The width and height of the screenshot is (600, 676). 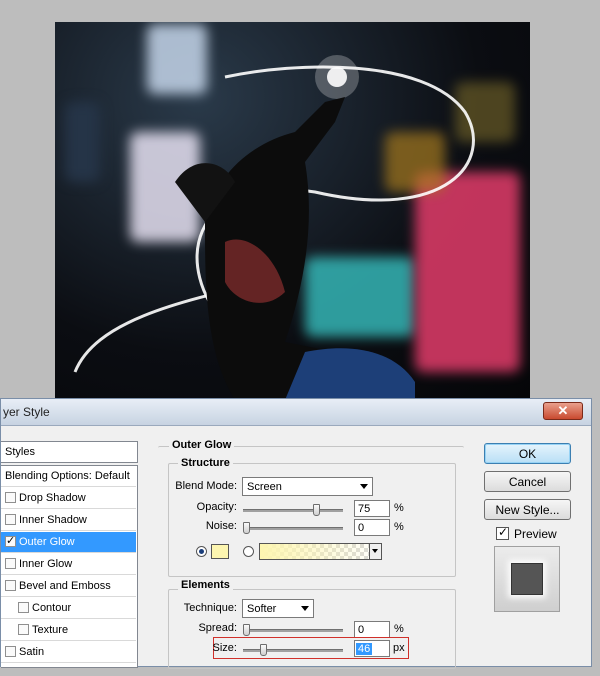 I want to click on style-item-bevel-and-emboss: Bevel and Emboss, so click(x=68, y=586).